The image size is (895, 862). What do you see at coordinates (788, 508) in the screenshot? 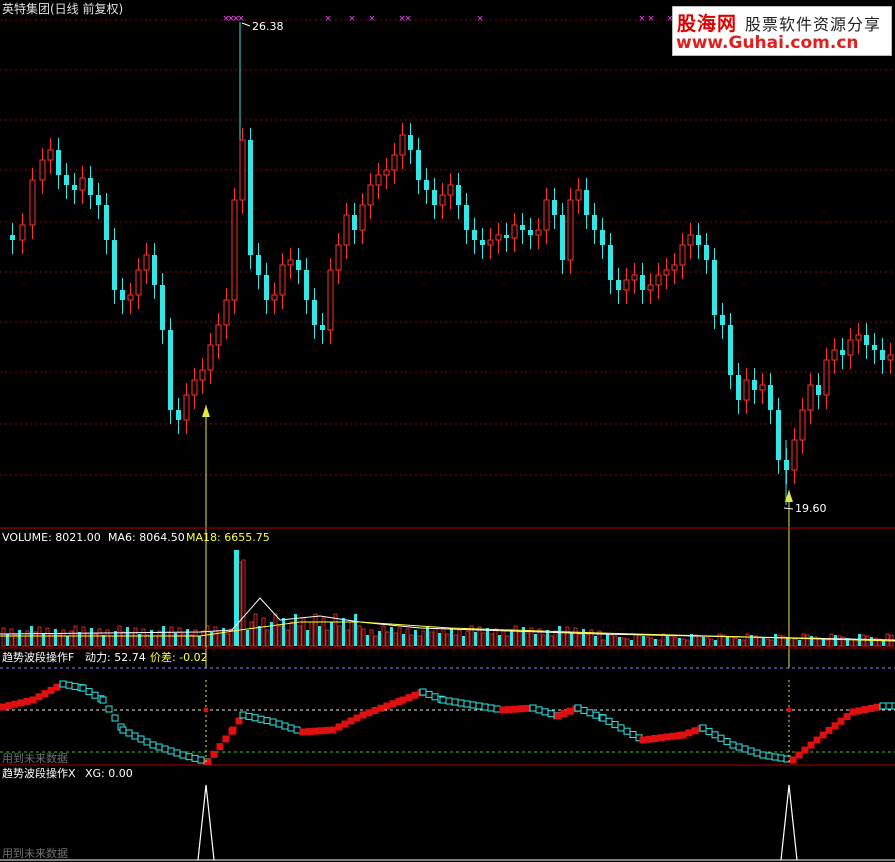
I see `low-pointer` at bounding box center [788, 508].